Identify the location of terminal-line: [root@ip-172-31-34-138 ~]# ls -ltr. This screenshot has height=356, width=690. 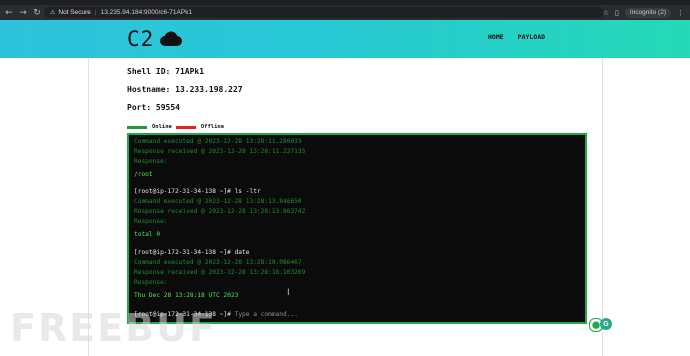
(197, 191).